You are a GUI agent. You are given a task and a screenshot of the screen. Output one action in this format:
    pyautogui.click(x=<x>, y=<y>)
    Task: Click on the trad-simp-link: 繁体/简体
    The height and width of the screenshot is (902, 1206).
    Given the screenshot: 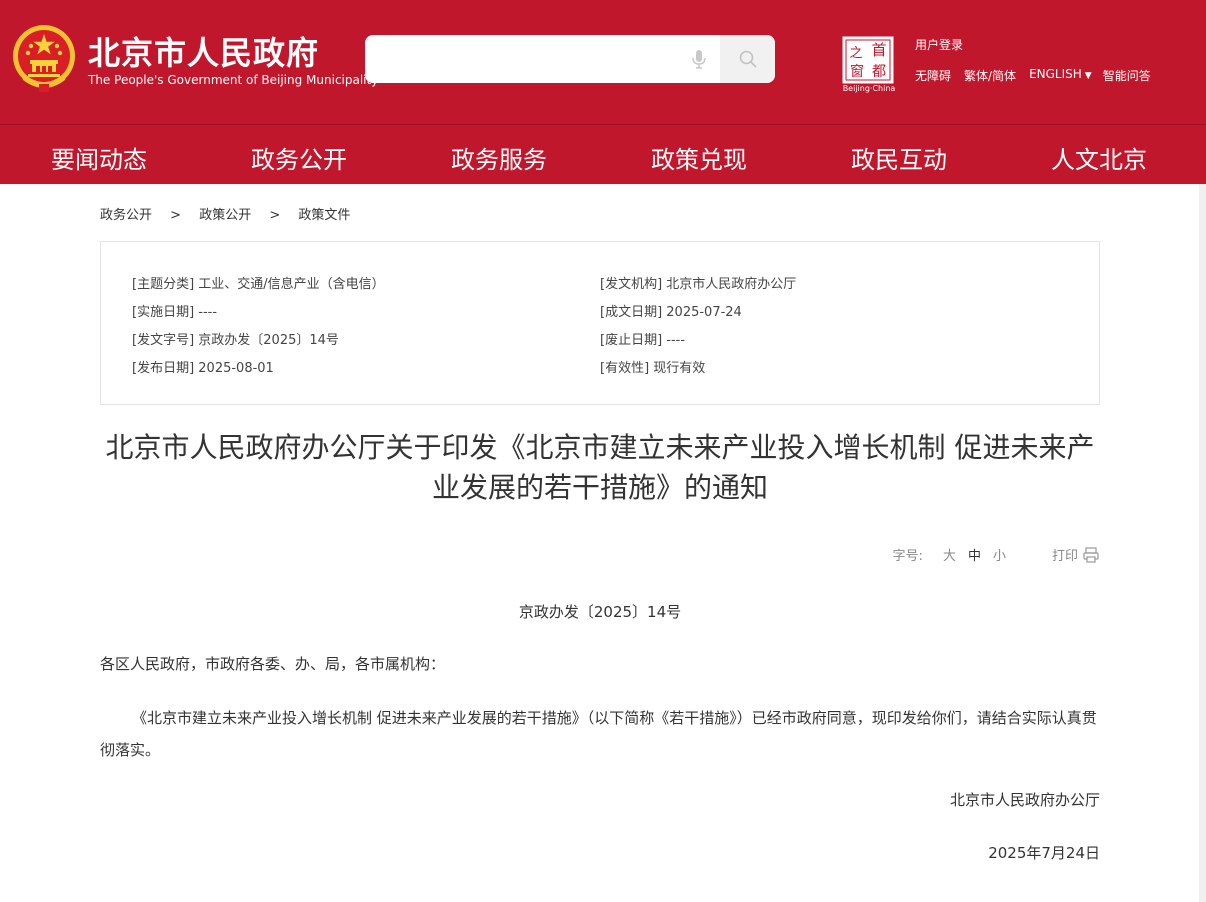 What is the action you would take?
    pyautogui.click(x=990, y=75)
    